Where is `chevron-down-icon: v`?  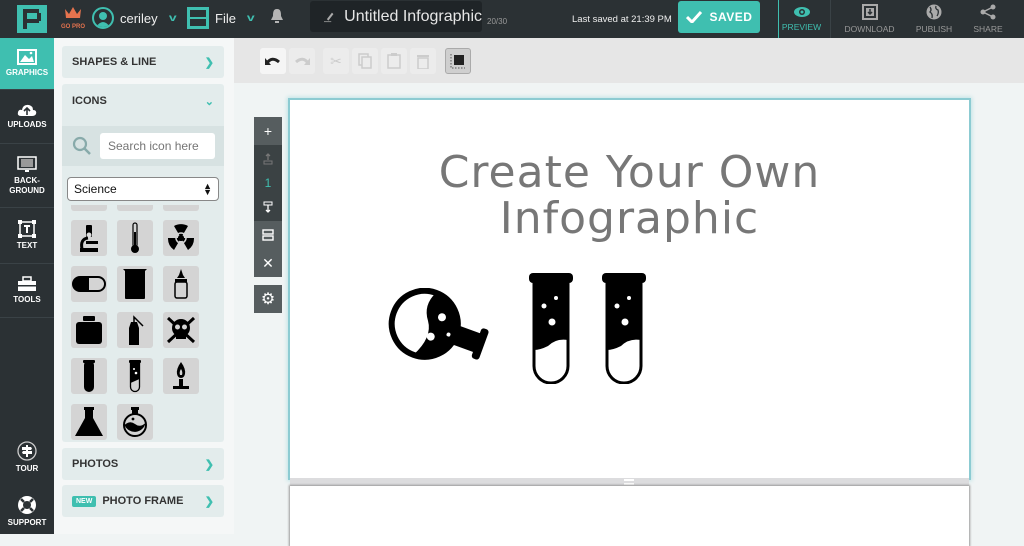 chevron-down-icon: v is located at coordinates (250, 18).